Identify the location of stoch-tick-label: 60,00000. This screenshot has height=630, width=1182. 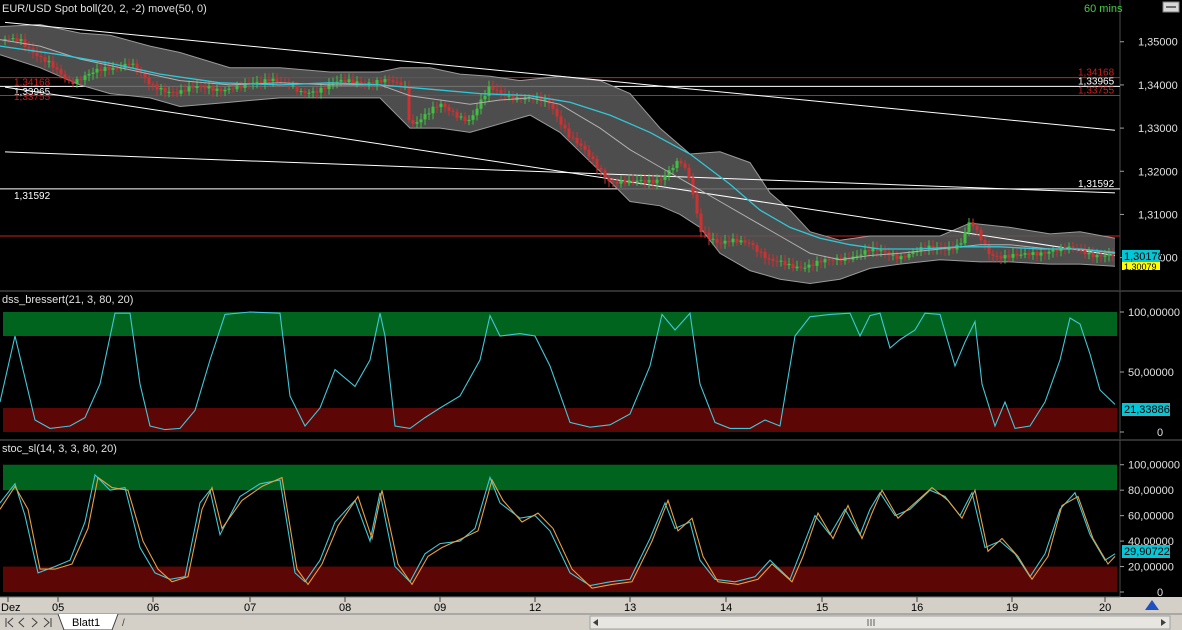
(1151, 517).